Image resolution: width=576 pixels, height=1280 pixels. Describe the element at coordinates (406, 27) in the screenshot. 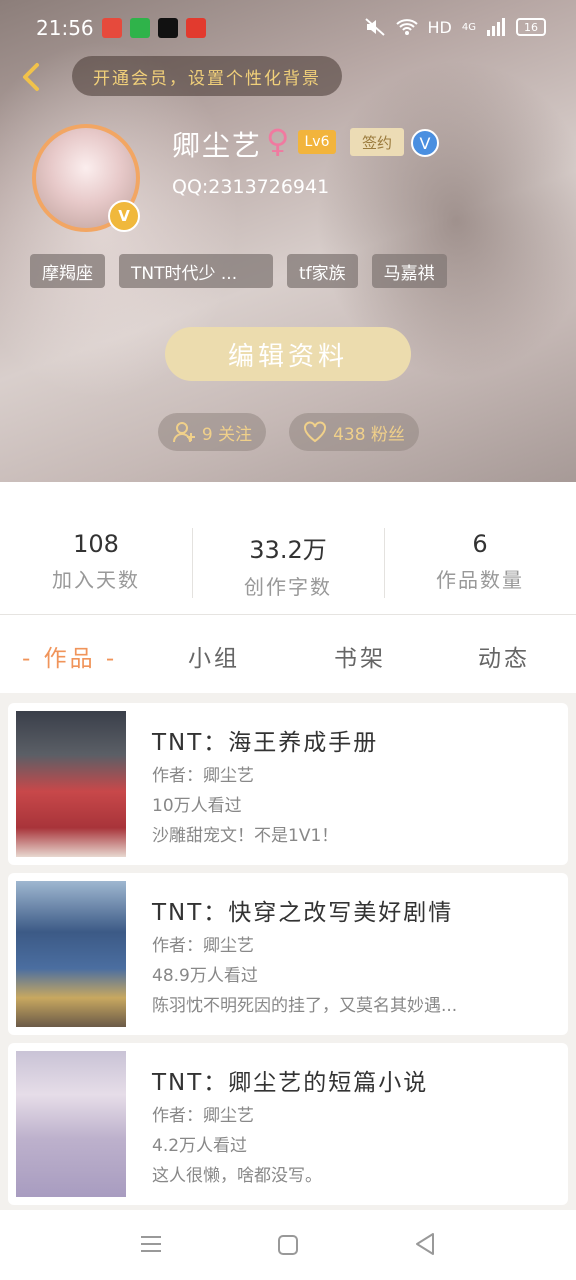

I see `wifi-icon` at that location.